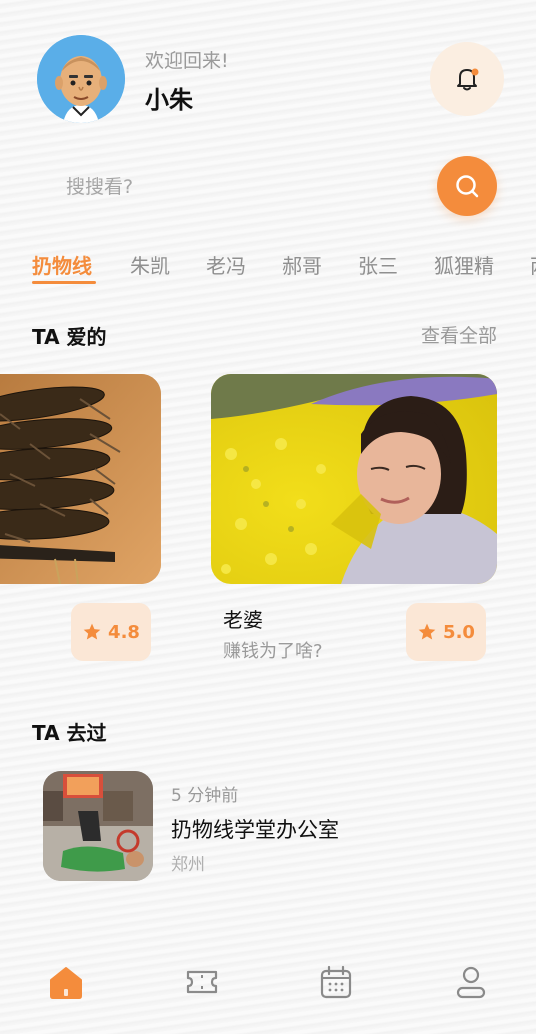  What do you see at coordinates (236, 187) in the screenshot?
I see `search-input` at bounding box center [236, 187].